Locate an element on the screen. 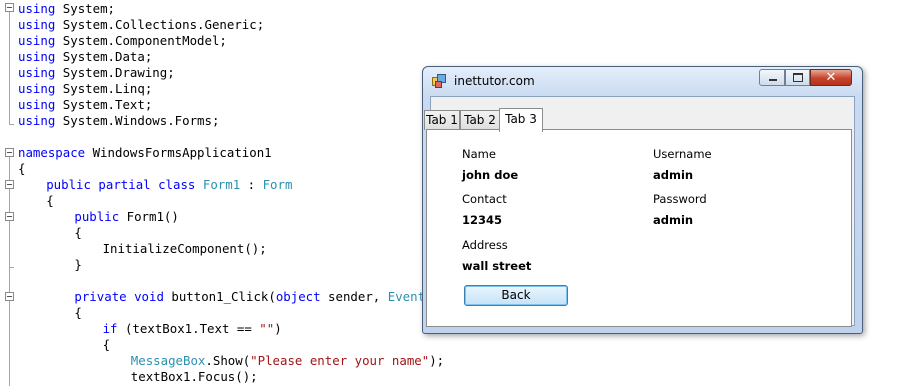  code-token: namespace is located at coordinates (52, 152).